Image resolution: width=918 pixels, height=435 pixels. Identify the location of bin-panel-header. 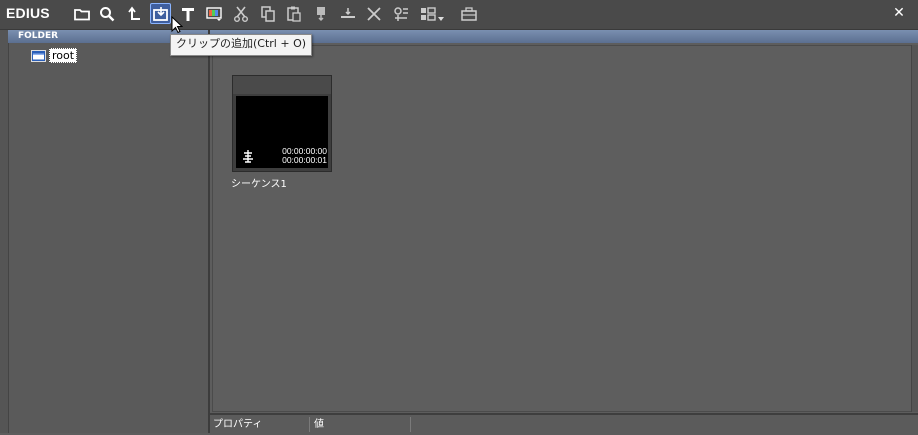
(564, 36).